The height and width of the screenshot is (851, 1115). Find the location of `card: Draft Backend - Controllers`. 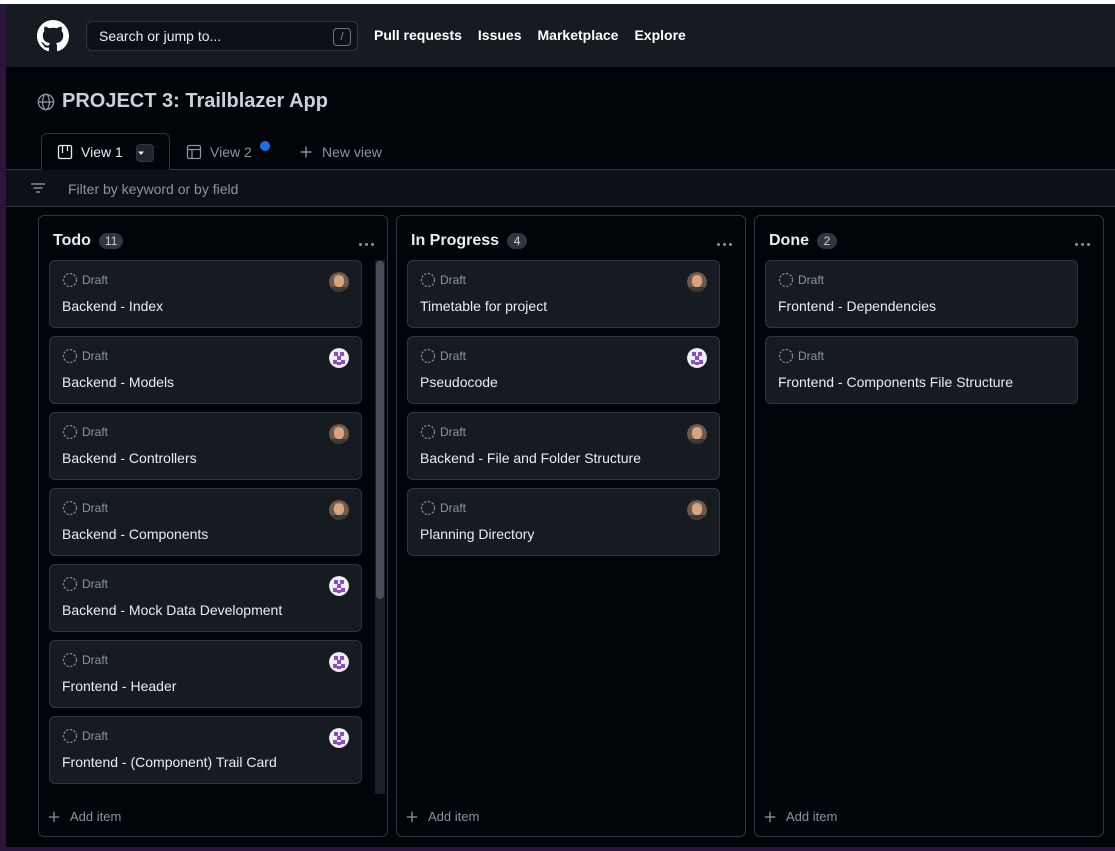

card: Draft Backend - Controllers is located at coordinates (205, 446).